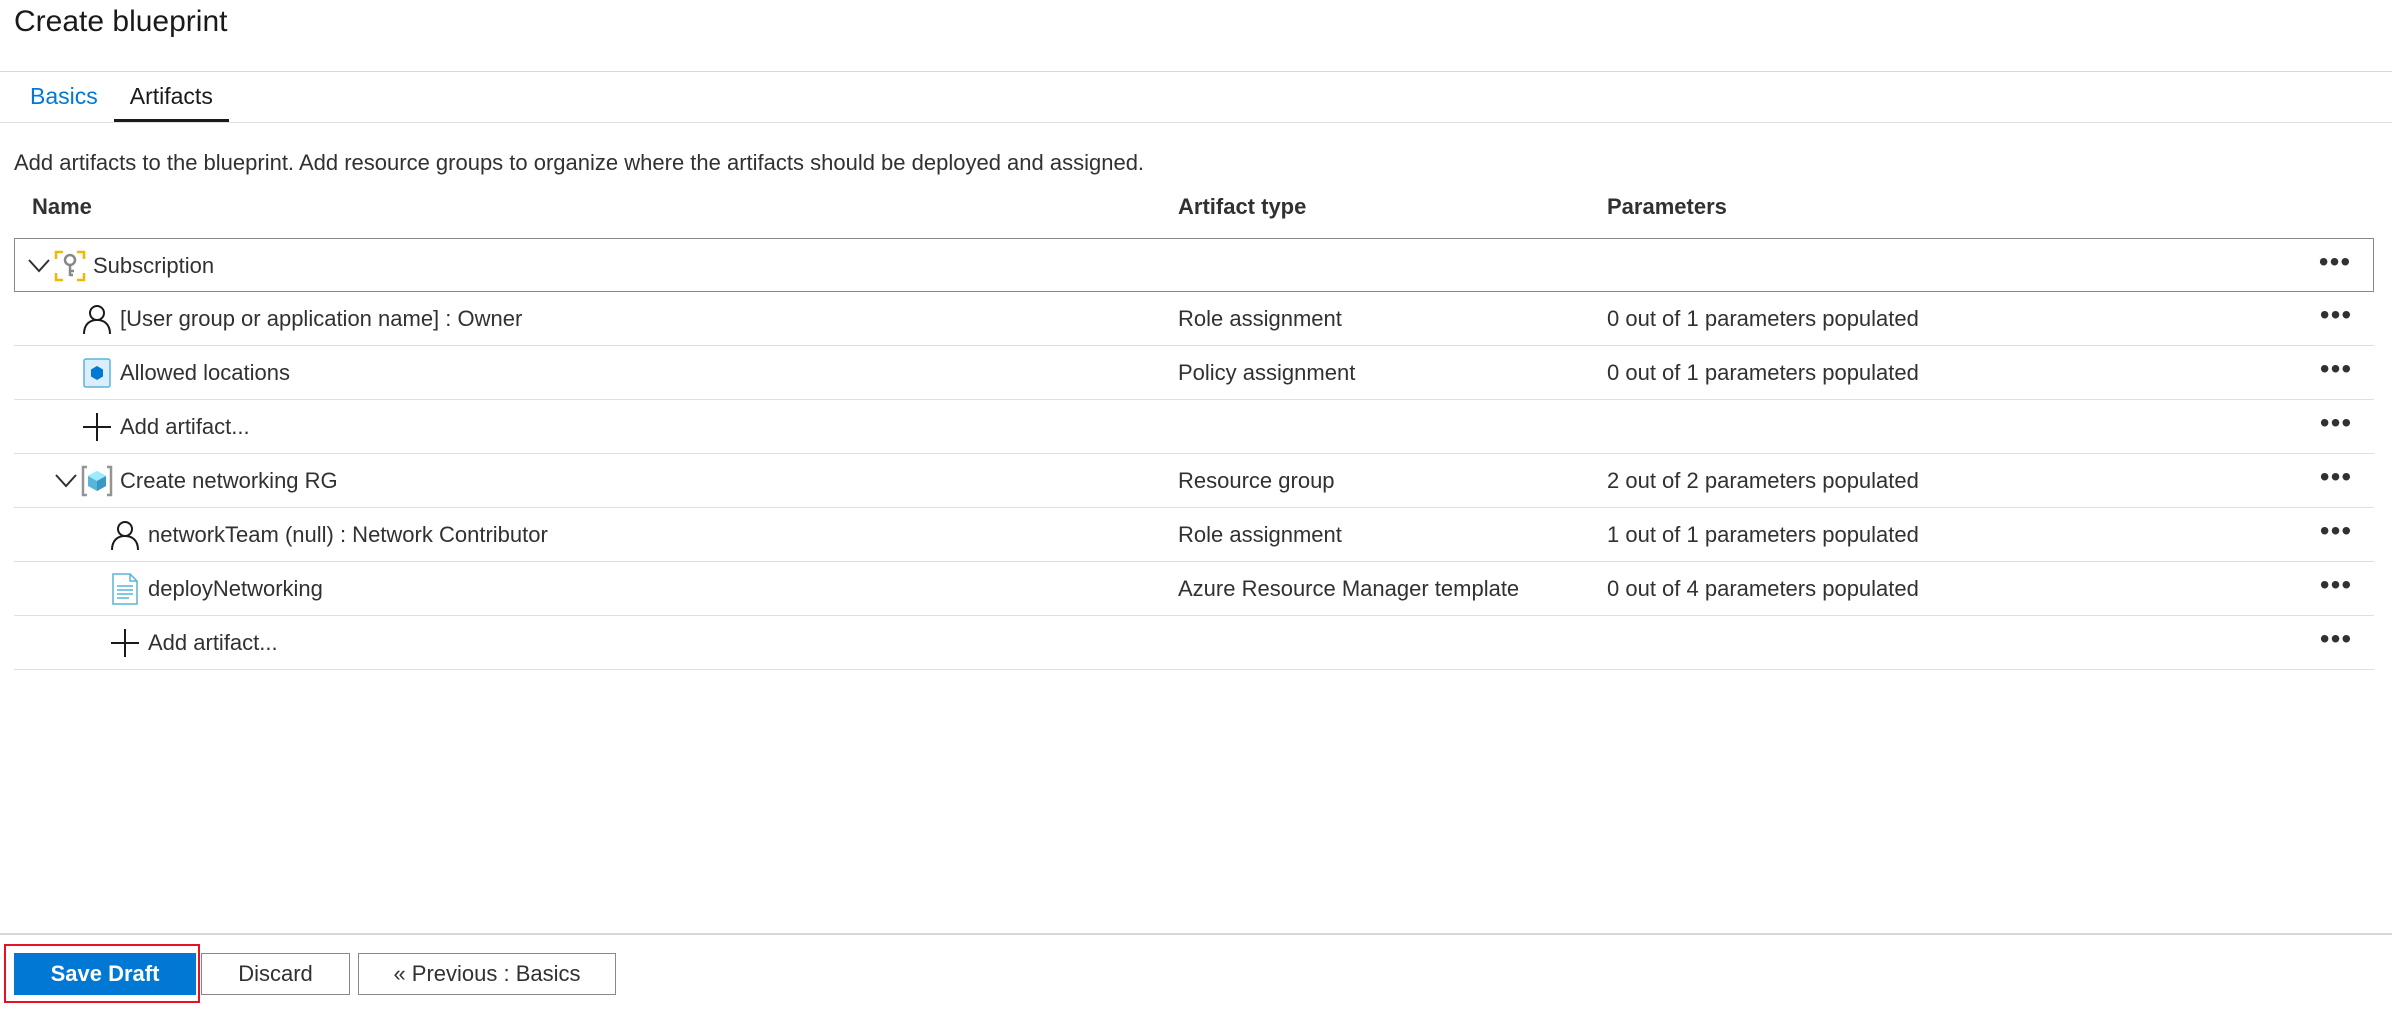  I want to click on discard-button: Discard, so click(275, 974).